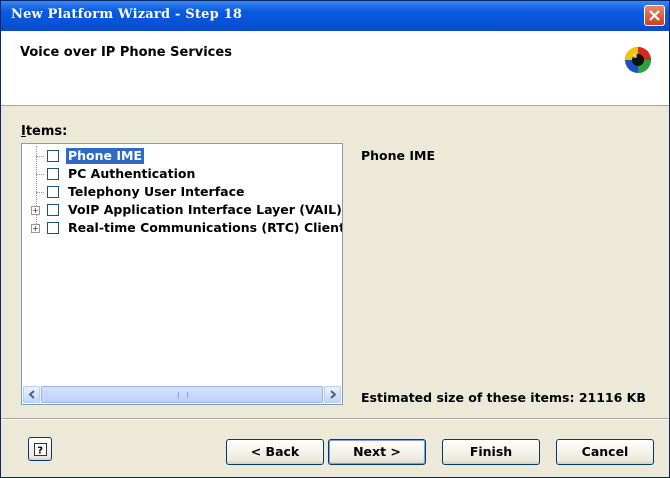 This screenshot has height=478, width=670. I want to click on scroll-thumb, so click(182, 394).